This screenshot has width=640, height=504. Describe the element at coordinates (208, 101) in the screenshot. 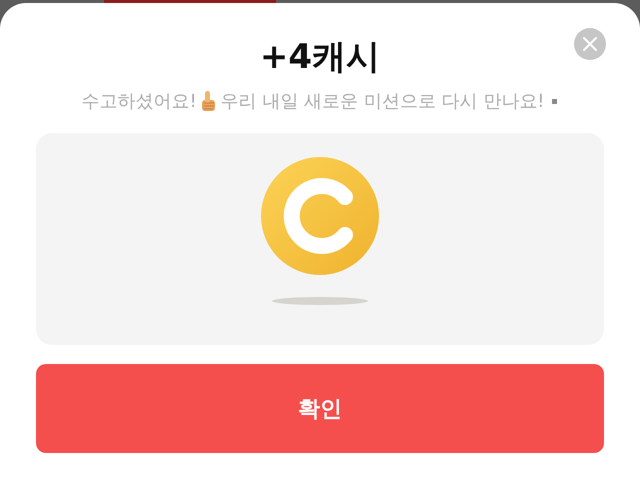

I see `thumbs-up-icon` at that location.